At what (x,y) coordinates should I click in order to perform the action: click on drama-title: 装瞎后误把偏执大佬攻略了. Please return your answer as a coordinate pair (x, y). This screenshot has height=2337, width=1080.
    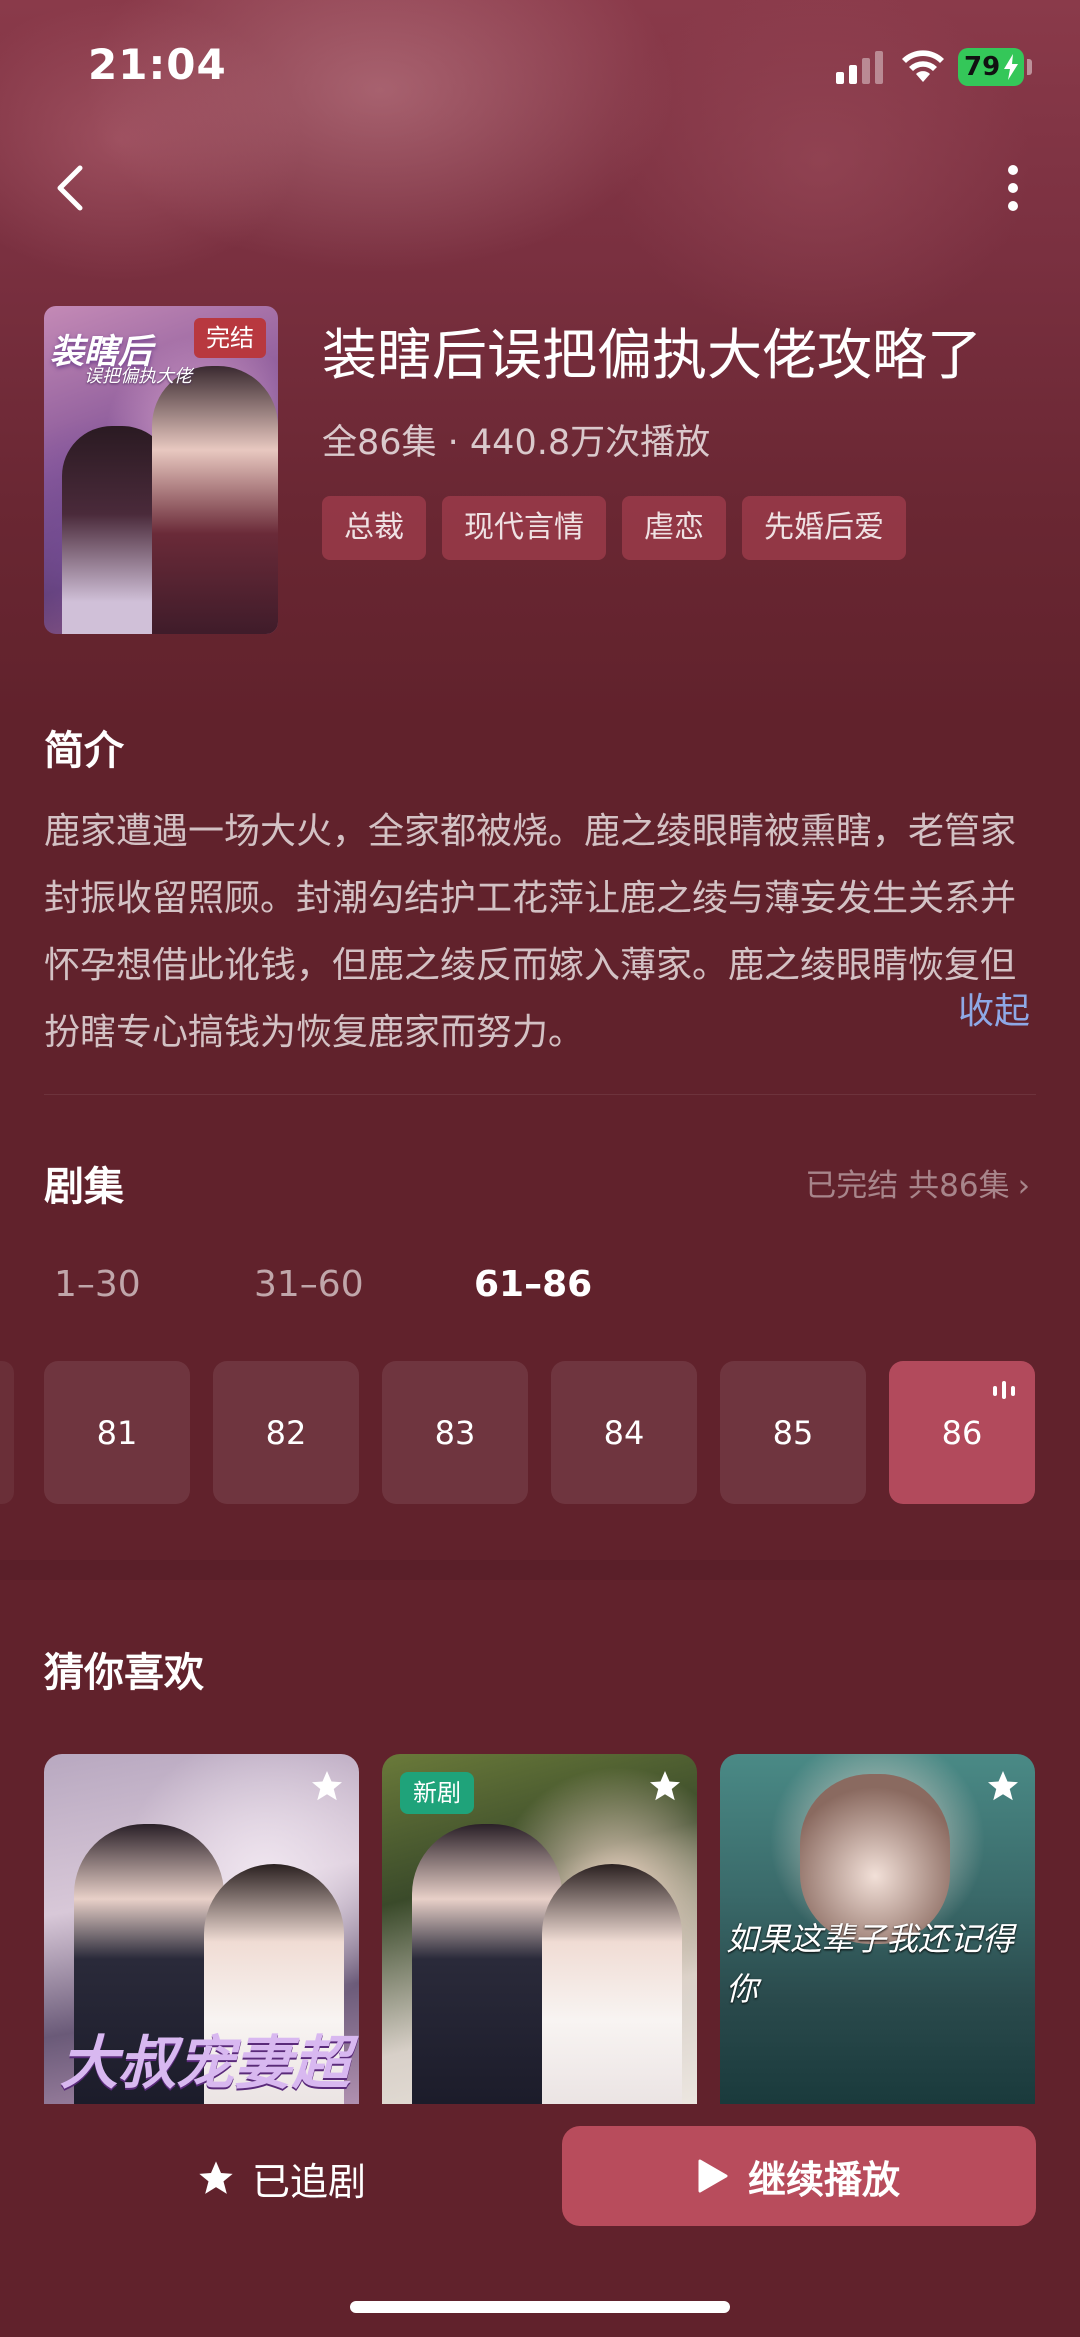
    Looking at the image, I should click on (652, 355).